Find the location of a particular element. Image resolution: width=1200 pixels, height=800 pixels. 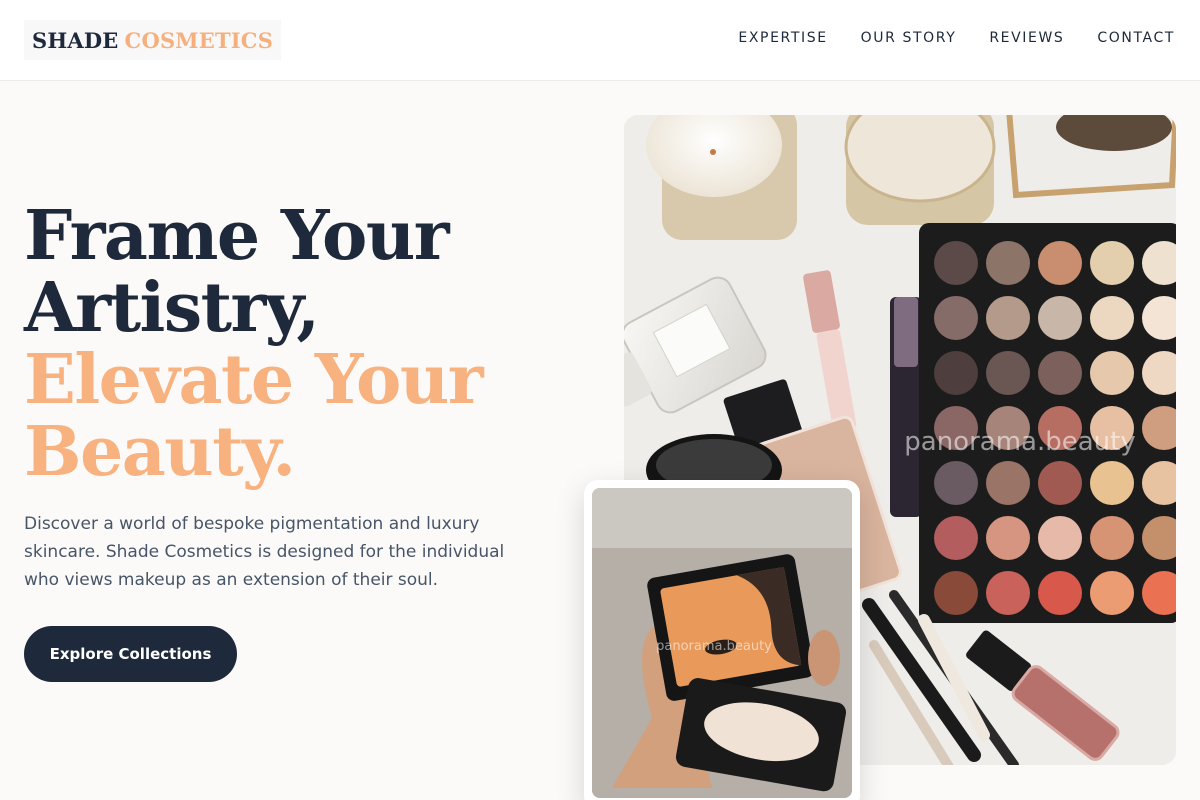

main-nav: EXPERTISE OUR STORY REVIEWS CONTACT is located at coordinates (956, 38).